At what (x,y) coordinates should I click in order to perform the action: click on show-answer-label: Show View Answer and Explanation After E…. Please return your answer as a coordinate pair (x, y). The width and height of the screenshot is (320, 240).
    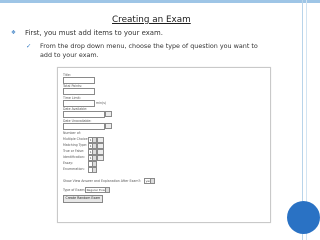
    Looking at the image, I should click on (102, 181).